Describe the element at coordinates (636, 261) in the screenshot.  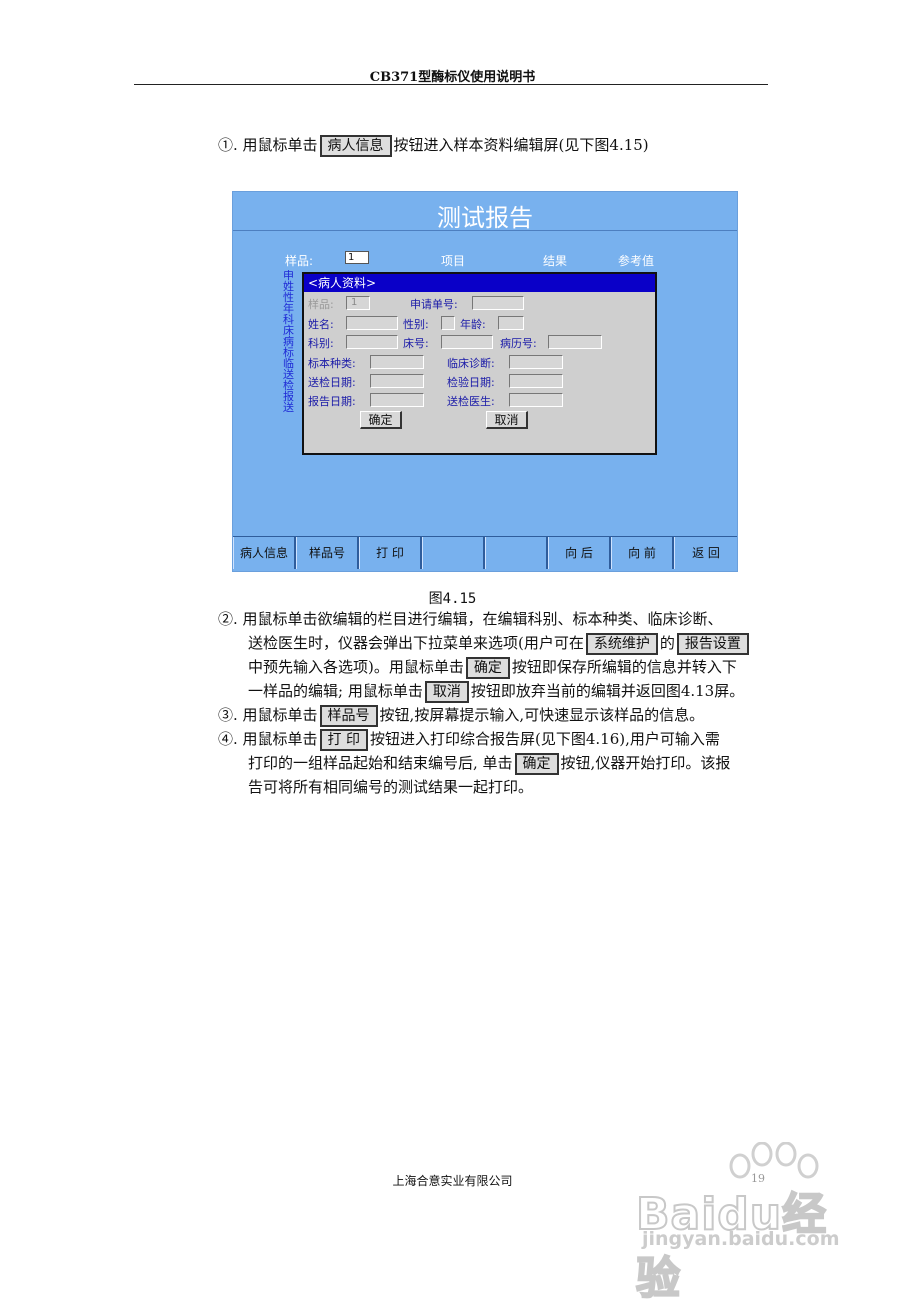
I see `column-reference: 参考值` at that location.